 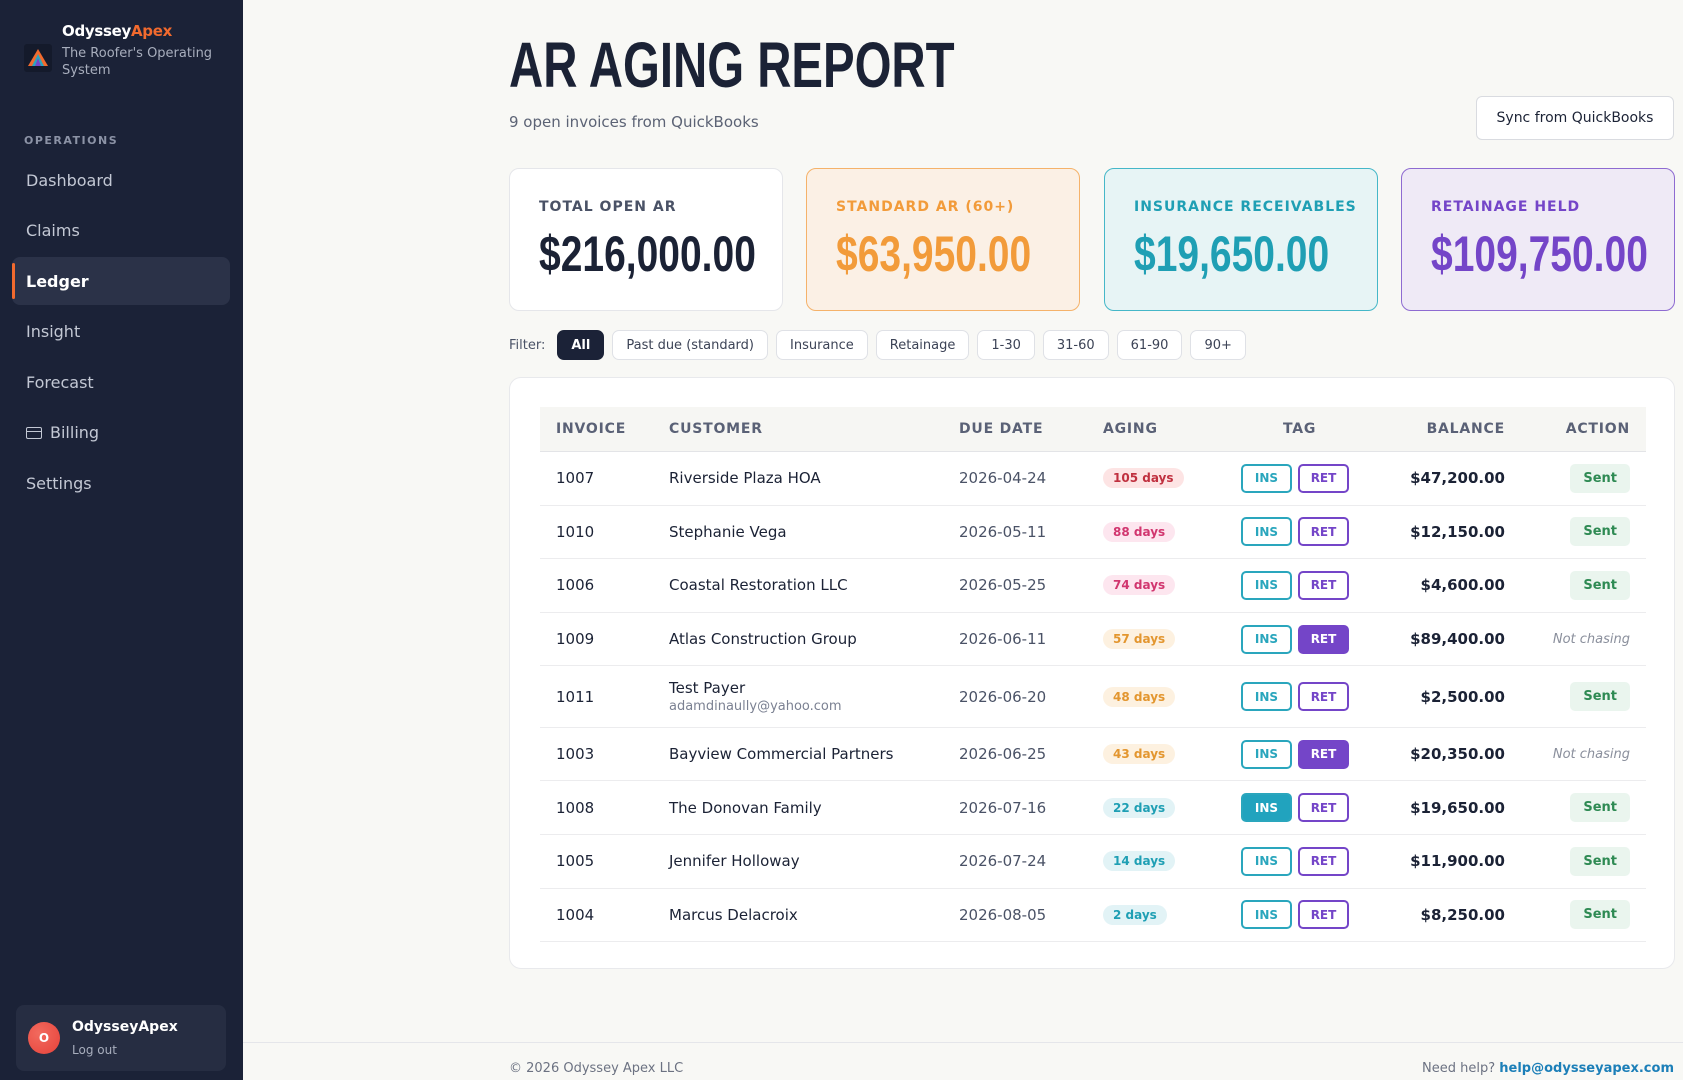 I want to click on card-insurance-receivables: INSURANCE RECEIVABLES $19,650.00, so click(x=1241, y=239).